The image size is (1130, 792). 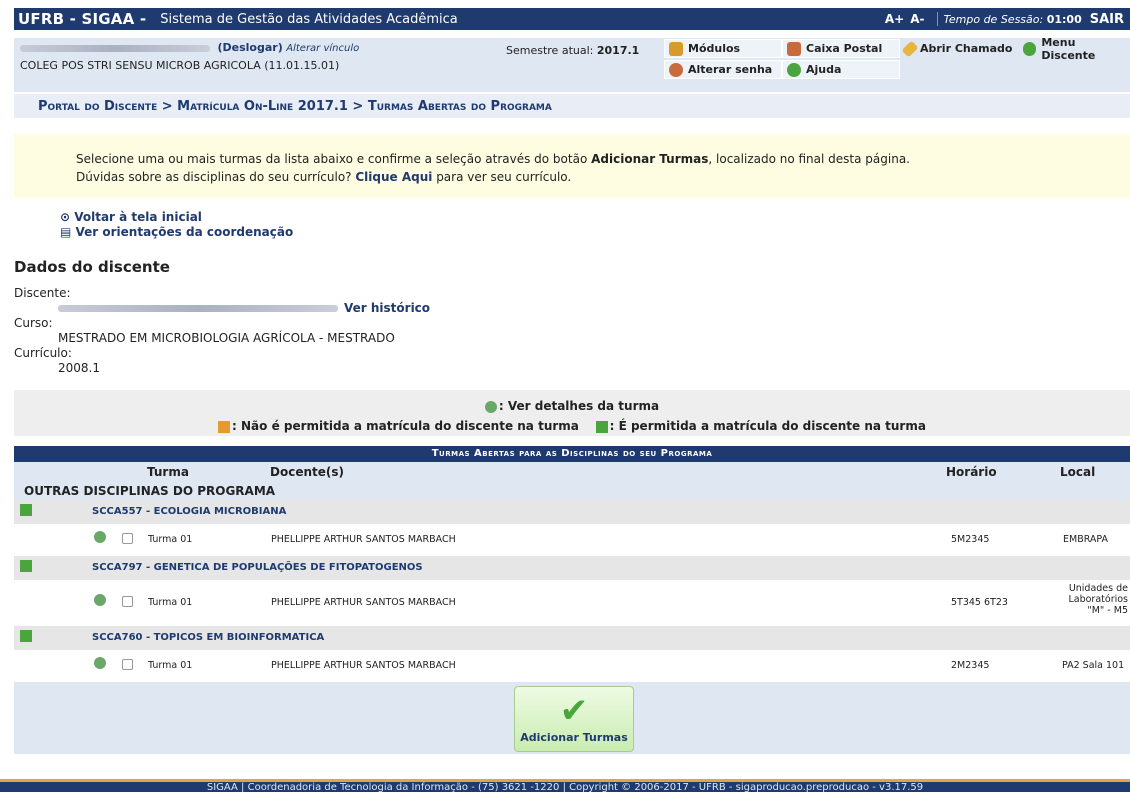 What do you see at coordinates (92, 267) in the screenshot?
I see `dados-title: Dados do discente` at bounding box center [92, 267].